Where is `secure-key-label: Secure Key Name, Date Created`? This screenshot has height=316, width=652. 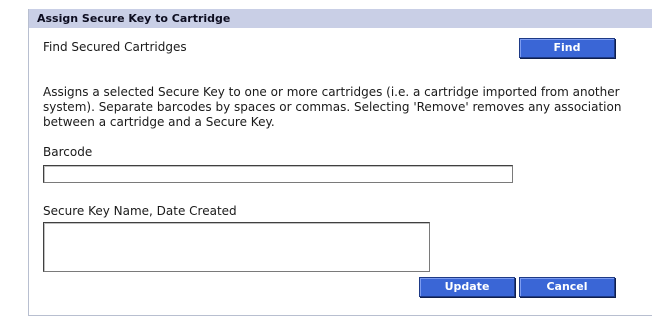 secure-key-label: Secure Key Name, Date Created is located at coordinates (140, 211).